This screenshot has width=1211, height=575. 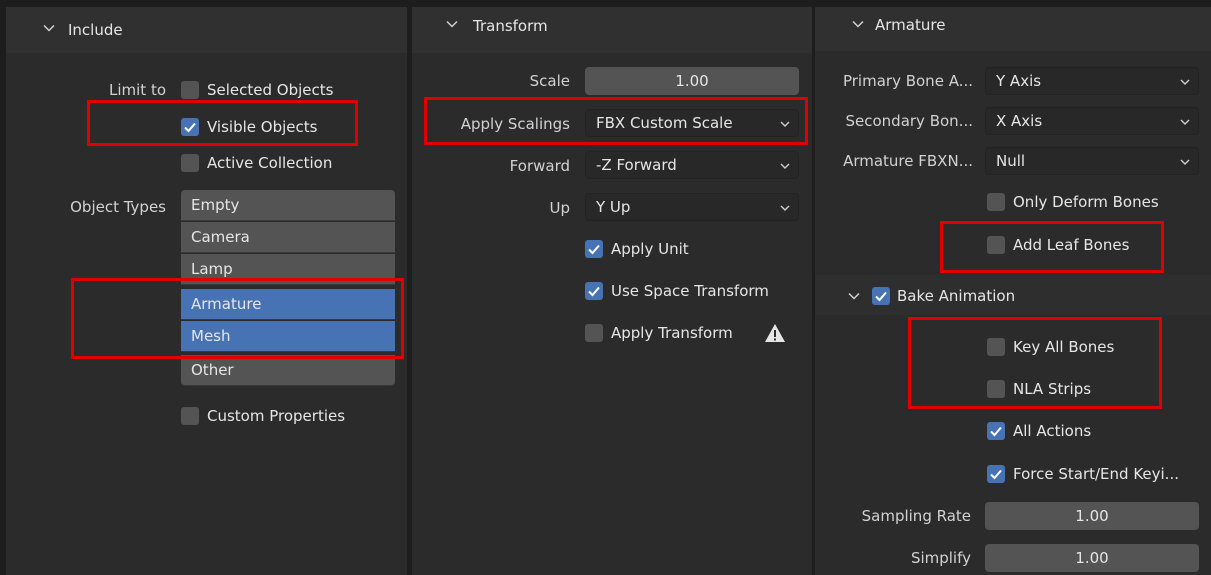 What do you see at coordinates (956, 296) in the screenshot?
I see `bake-animation-title: Bake Animation` at bounding box center [956, 296].